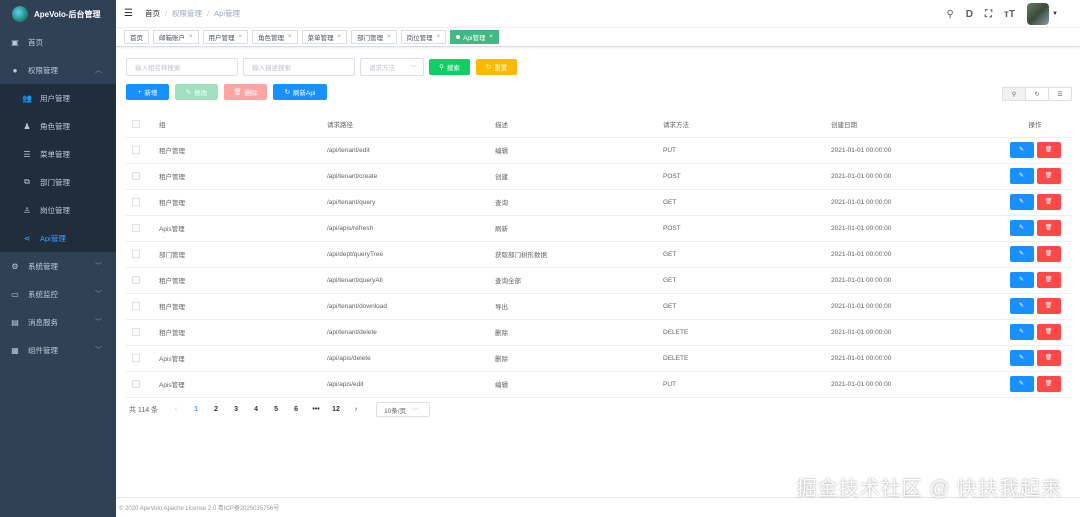 Image resolution: width=1080 pixels, height=517 pixels. What do you see at coordinates (58, 126) in the screenshot?
I see `sidebar-item-roles: ♟ 角色管理` at bounding box center [58, 126].